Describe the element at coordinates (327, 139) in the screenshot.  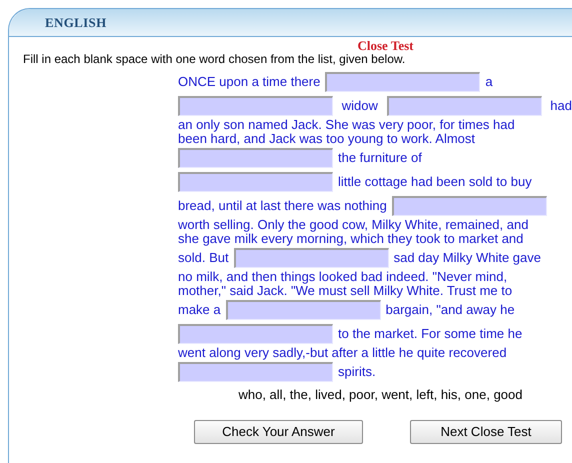
I see `passage-text: been hard, and Jack was too young to work. Almost` at that location.